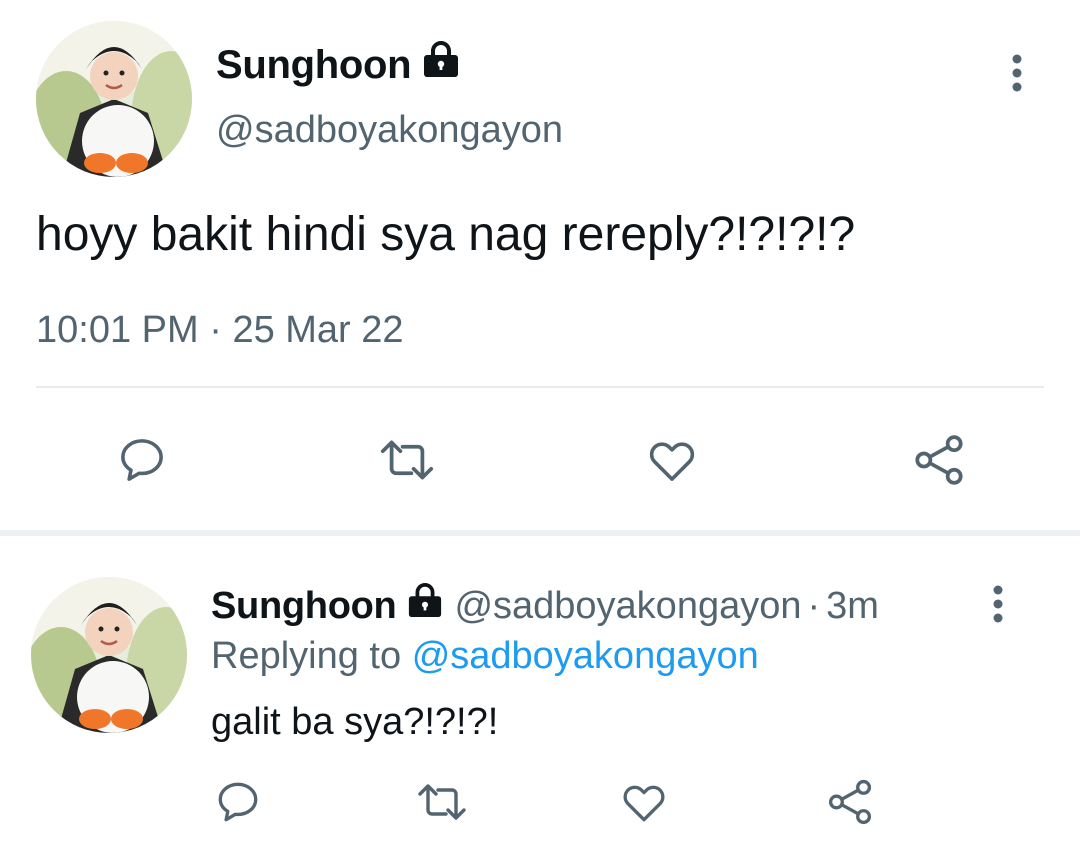  What do you see at coordinates (540, 533) in the screenshot?
I see `section-divider` at bounding box center [540, 533].